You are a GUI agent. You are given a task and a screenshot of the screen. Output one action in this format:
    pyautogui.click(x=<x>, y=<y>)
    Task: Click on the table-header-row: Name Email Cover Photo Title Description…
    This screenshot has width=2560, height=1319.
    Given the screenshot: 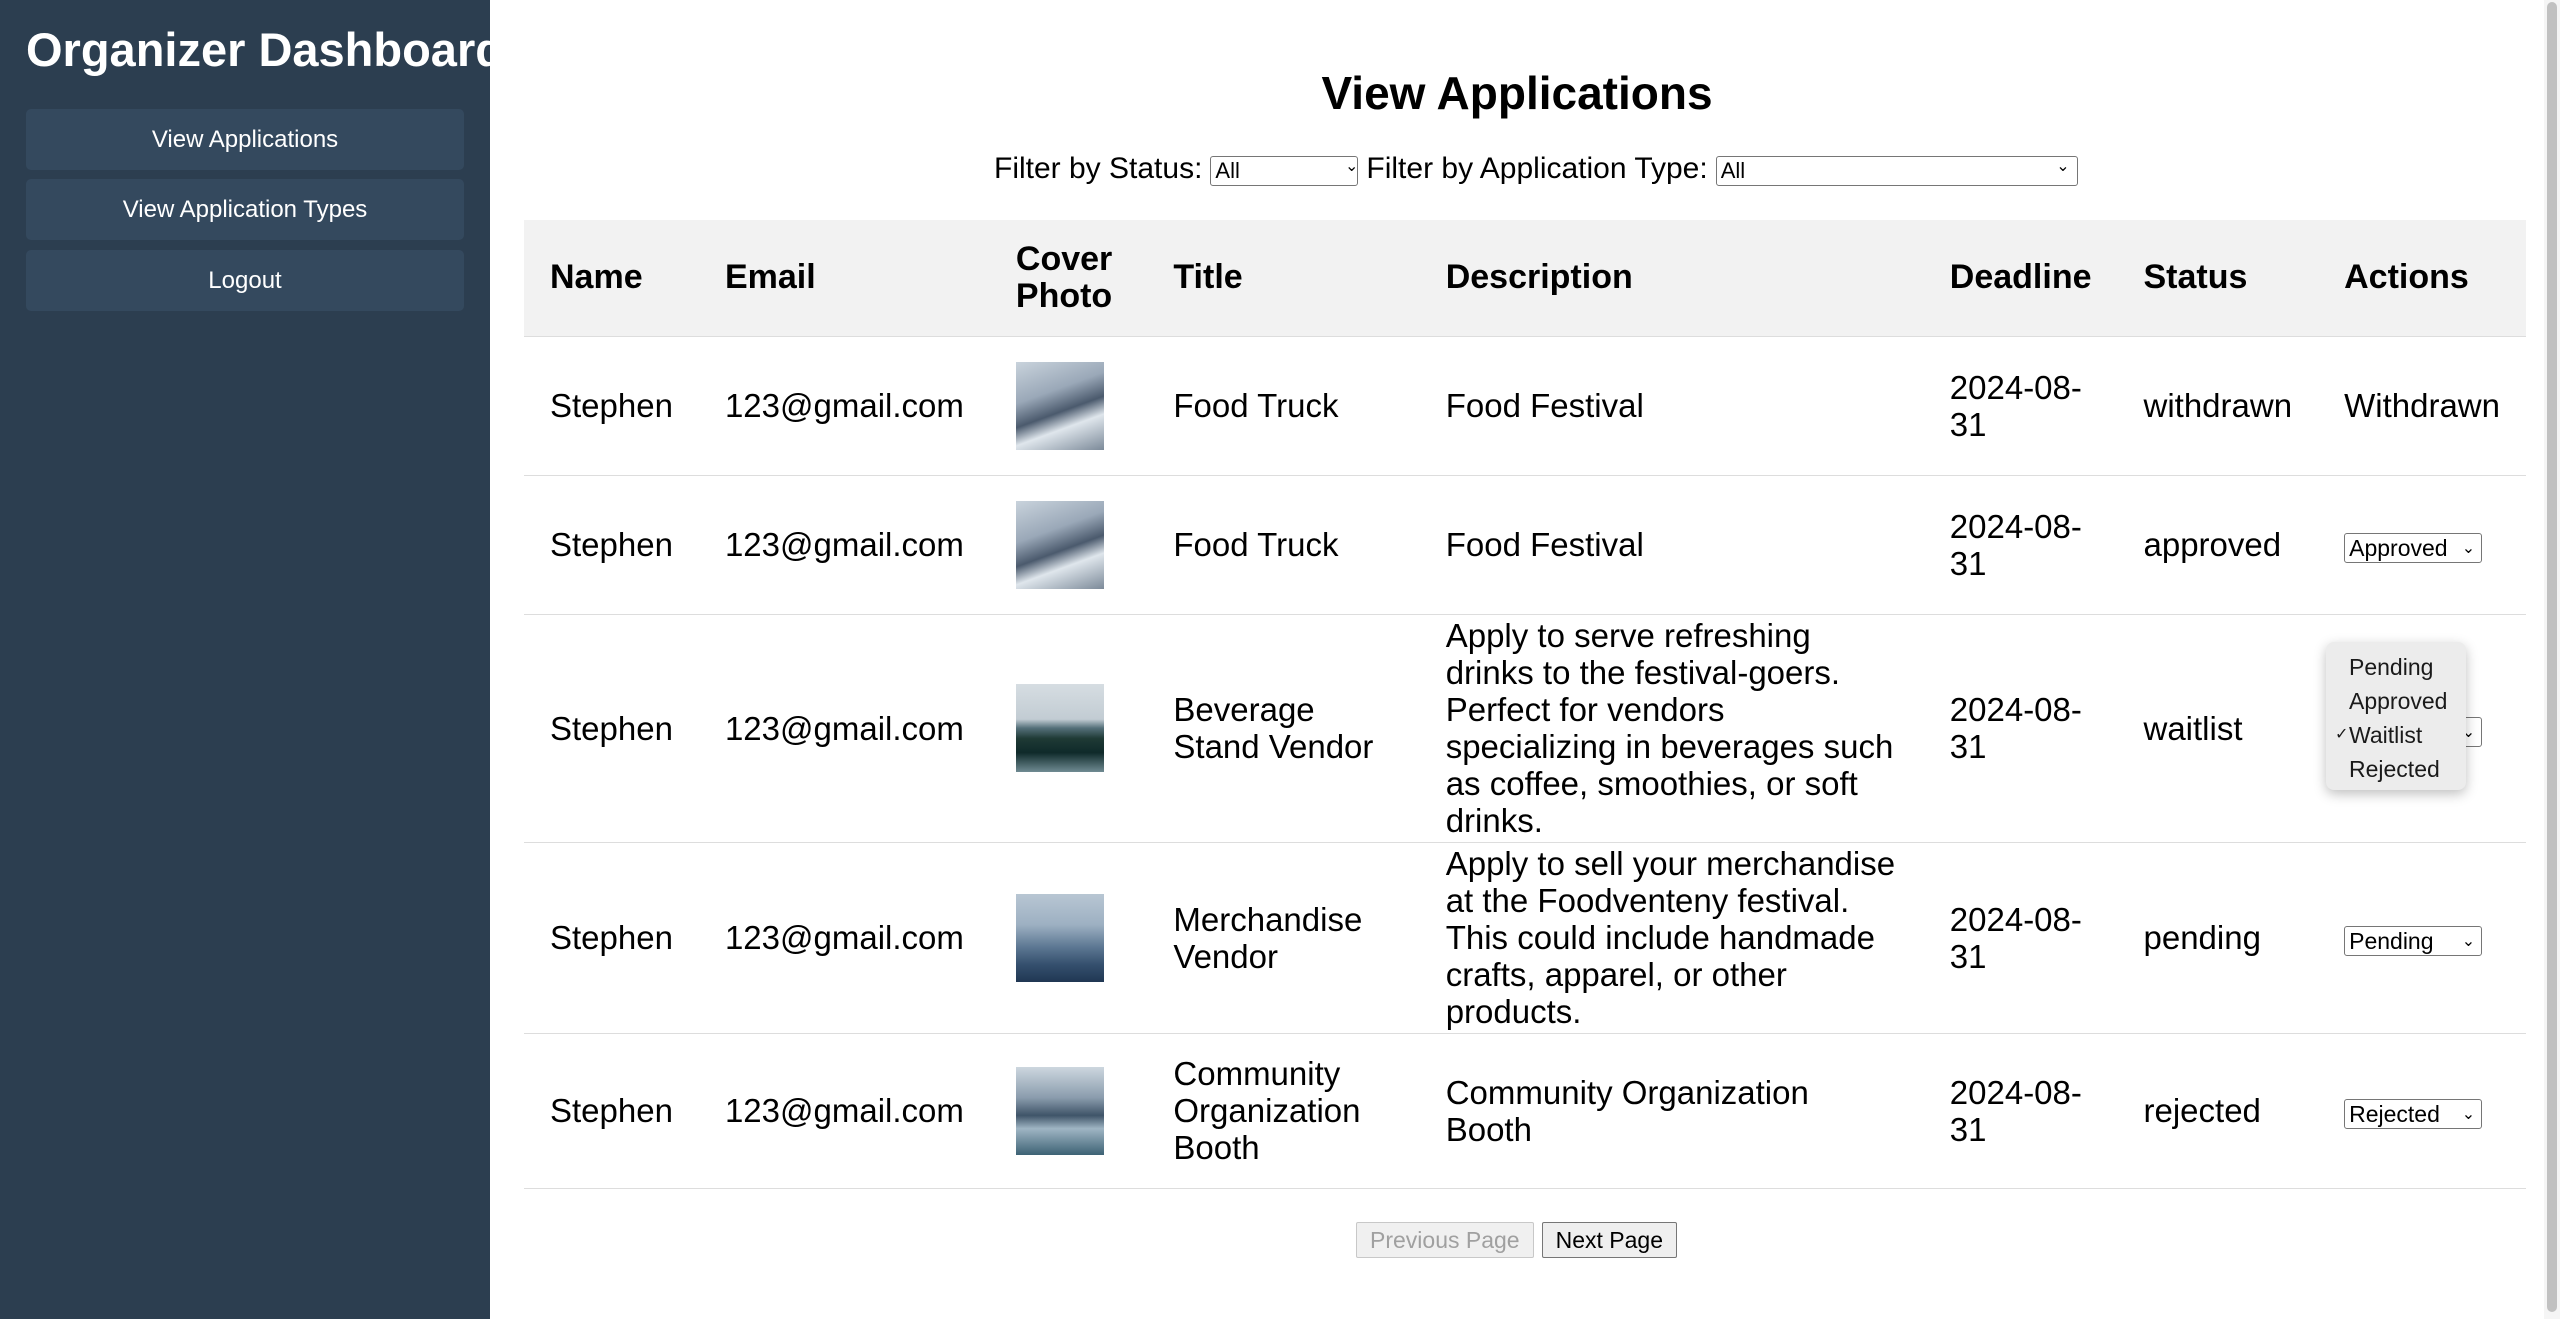 What is the action you would take?
    pyautogui.click(x=1525, y=278)
    